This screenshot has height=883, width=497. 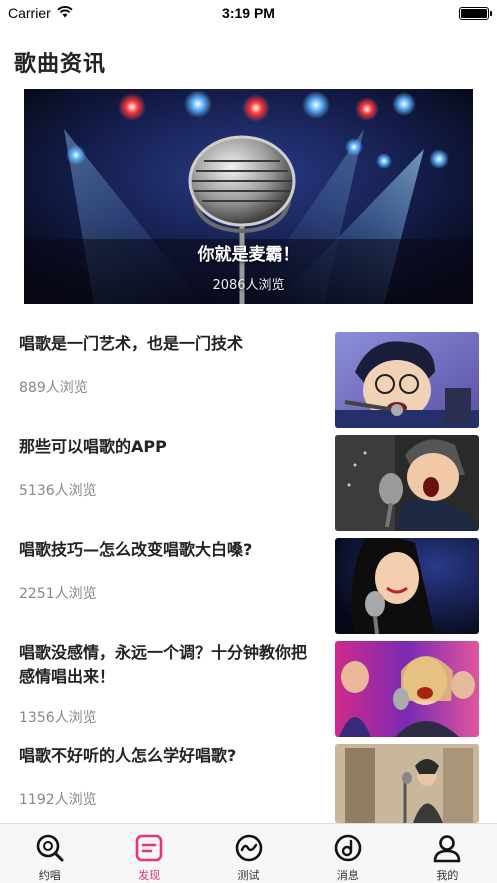 I want to click on news-title: 那些可以唱歌的APP, so click(x=93, y=446).